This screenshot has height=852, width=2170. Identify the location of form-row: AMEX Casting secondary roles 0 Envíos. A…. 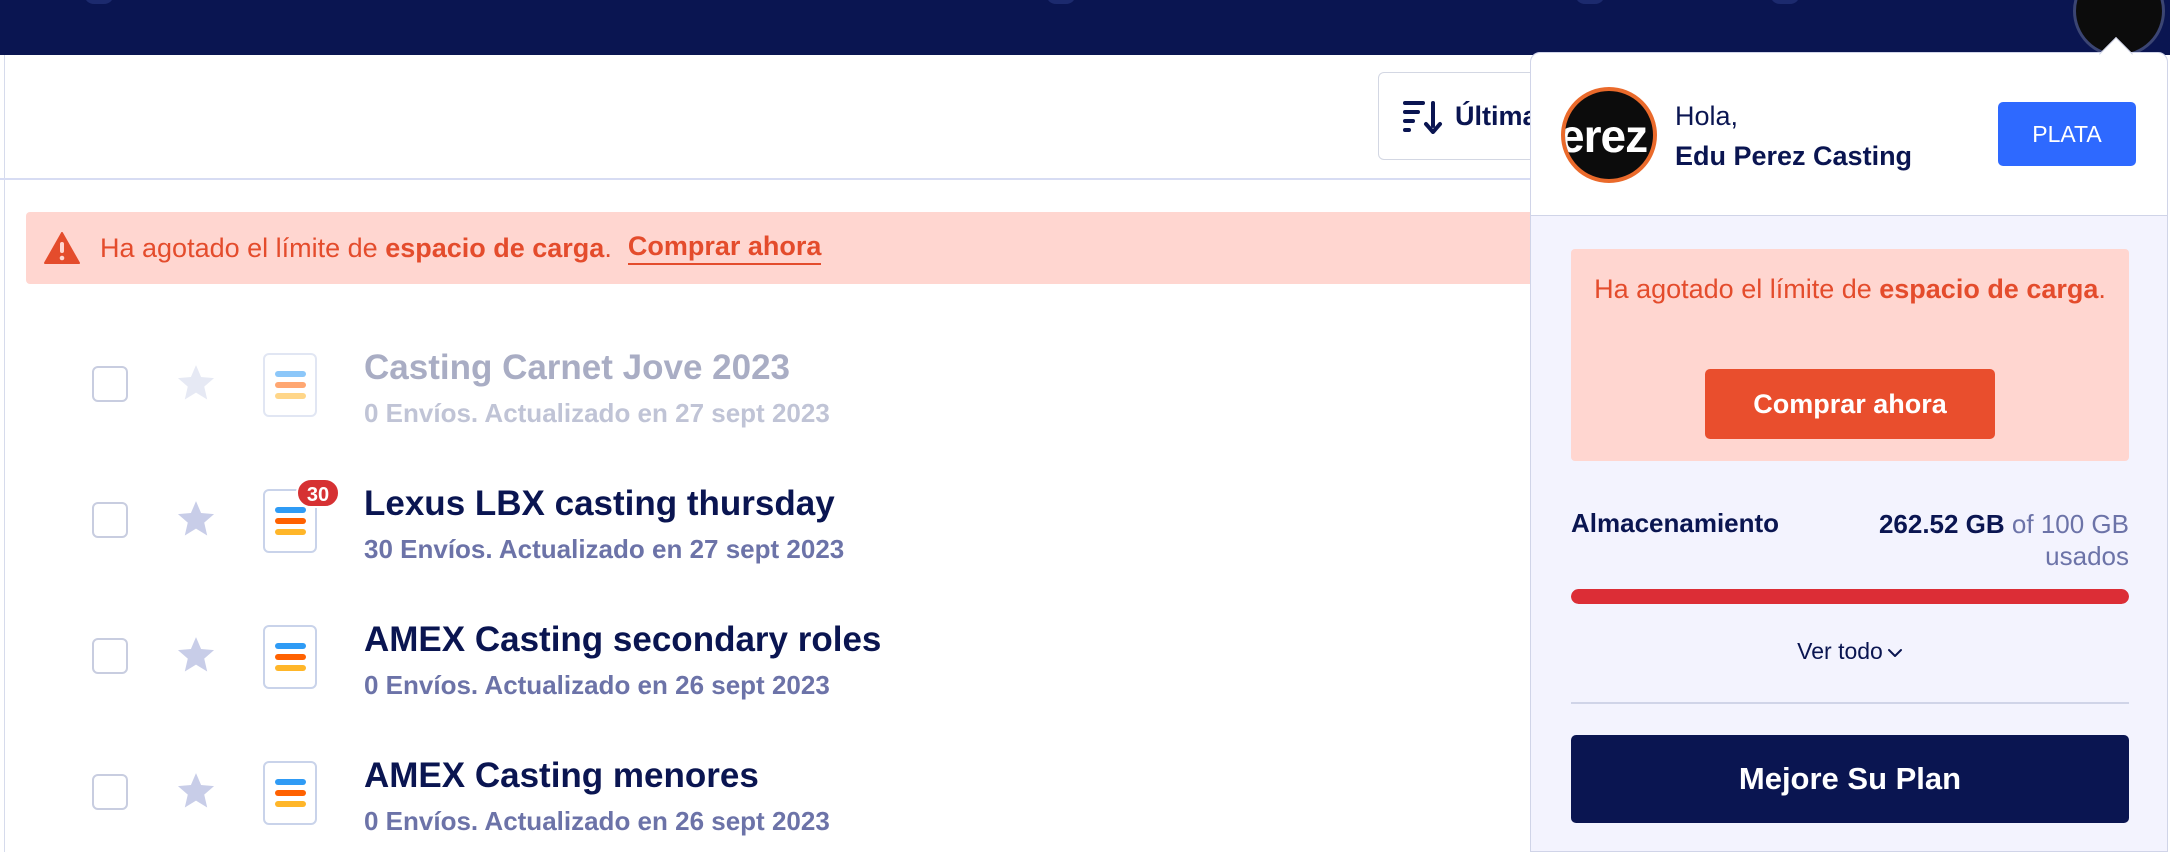
(765, 652).